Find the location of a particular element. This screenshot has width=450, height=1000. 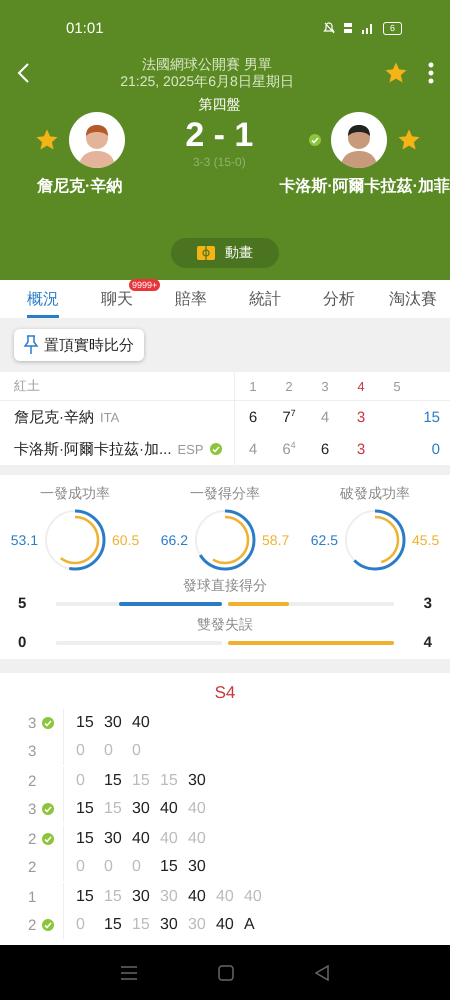

count-badge: 9999+ is located at coordinates (144, 285).